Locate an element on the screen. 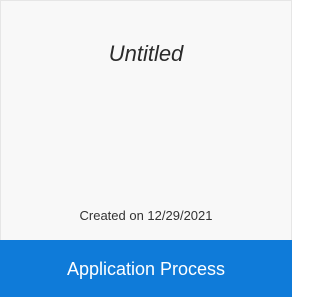 Image resolution: width=320 pixels, height=297 pixels. application-process-label: Application Process is located at coordinates (146, 268).